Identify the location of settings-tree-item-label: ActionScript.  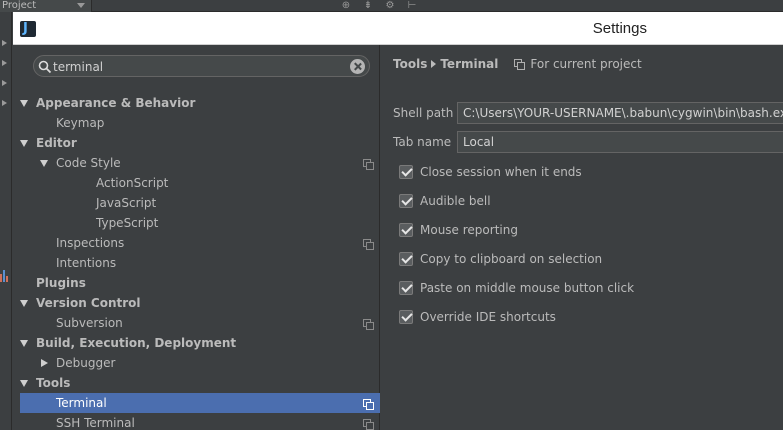
(132, 183).